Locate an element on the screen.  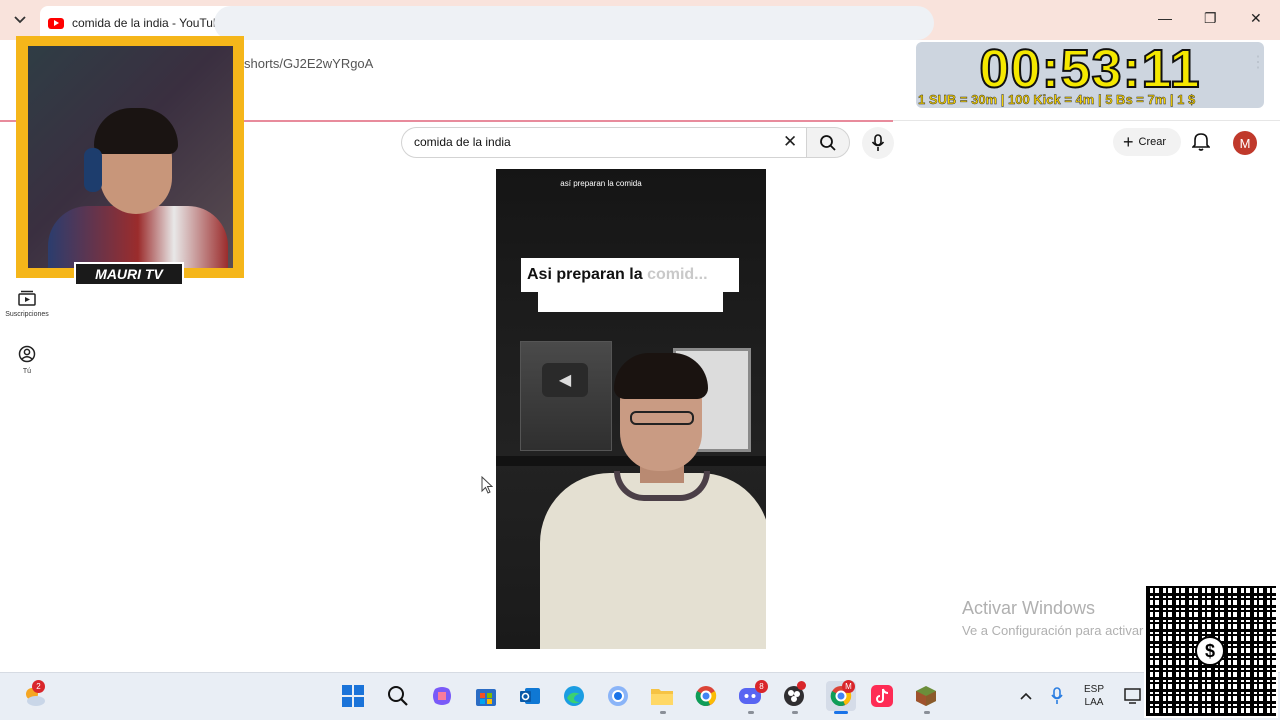
network-icon is located at coordinates (1134, 696).